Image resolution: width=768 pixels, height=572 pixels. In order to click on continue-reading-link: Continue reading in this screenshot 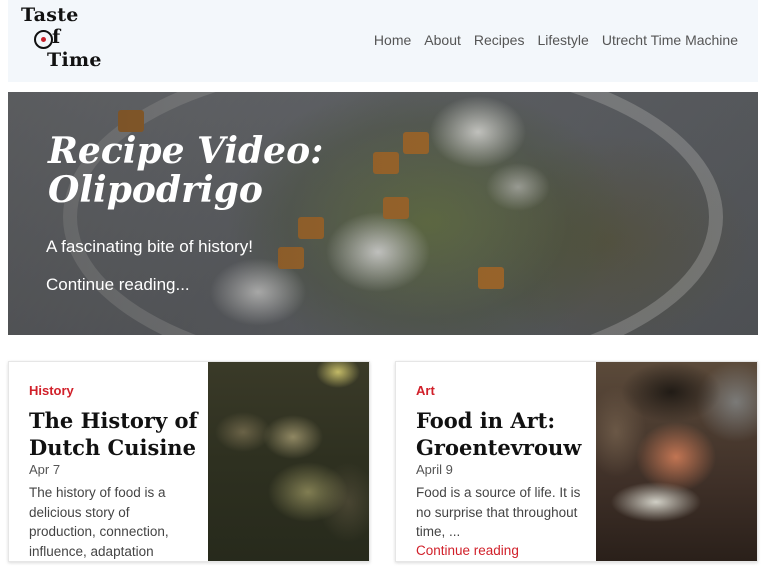, I will do `click(467, 550)`.